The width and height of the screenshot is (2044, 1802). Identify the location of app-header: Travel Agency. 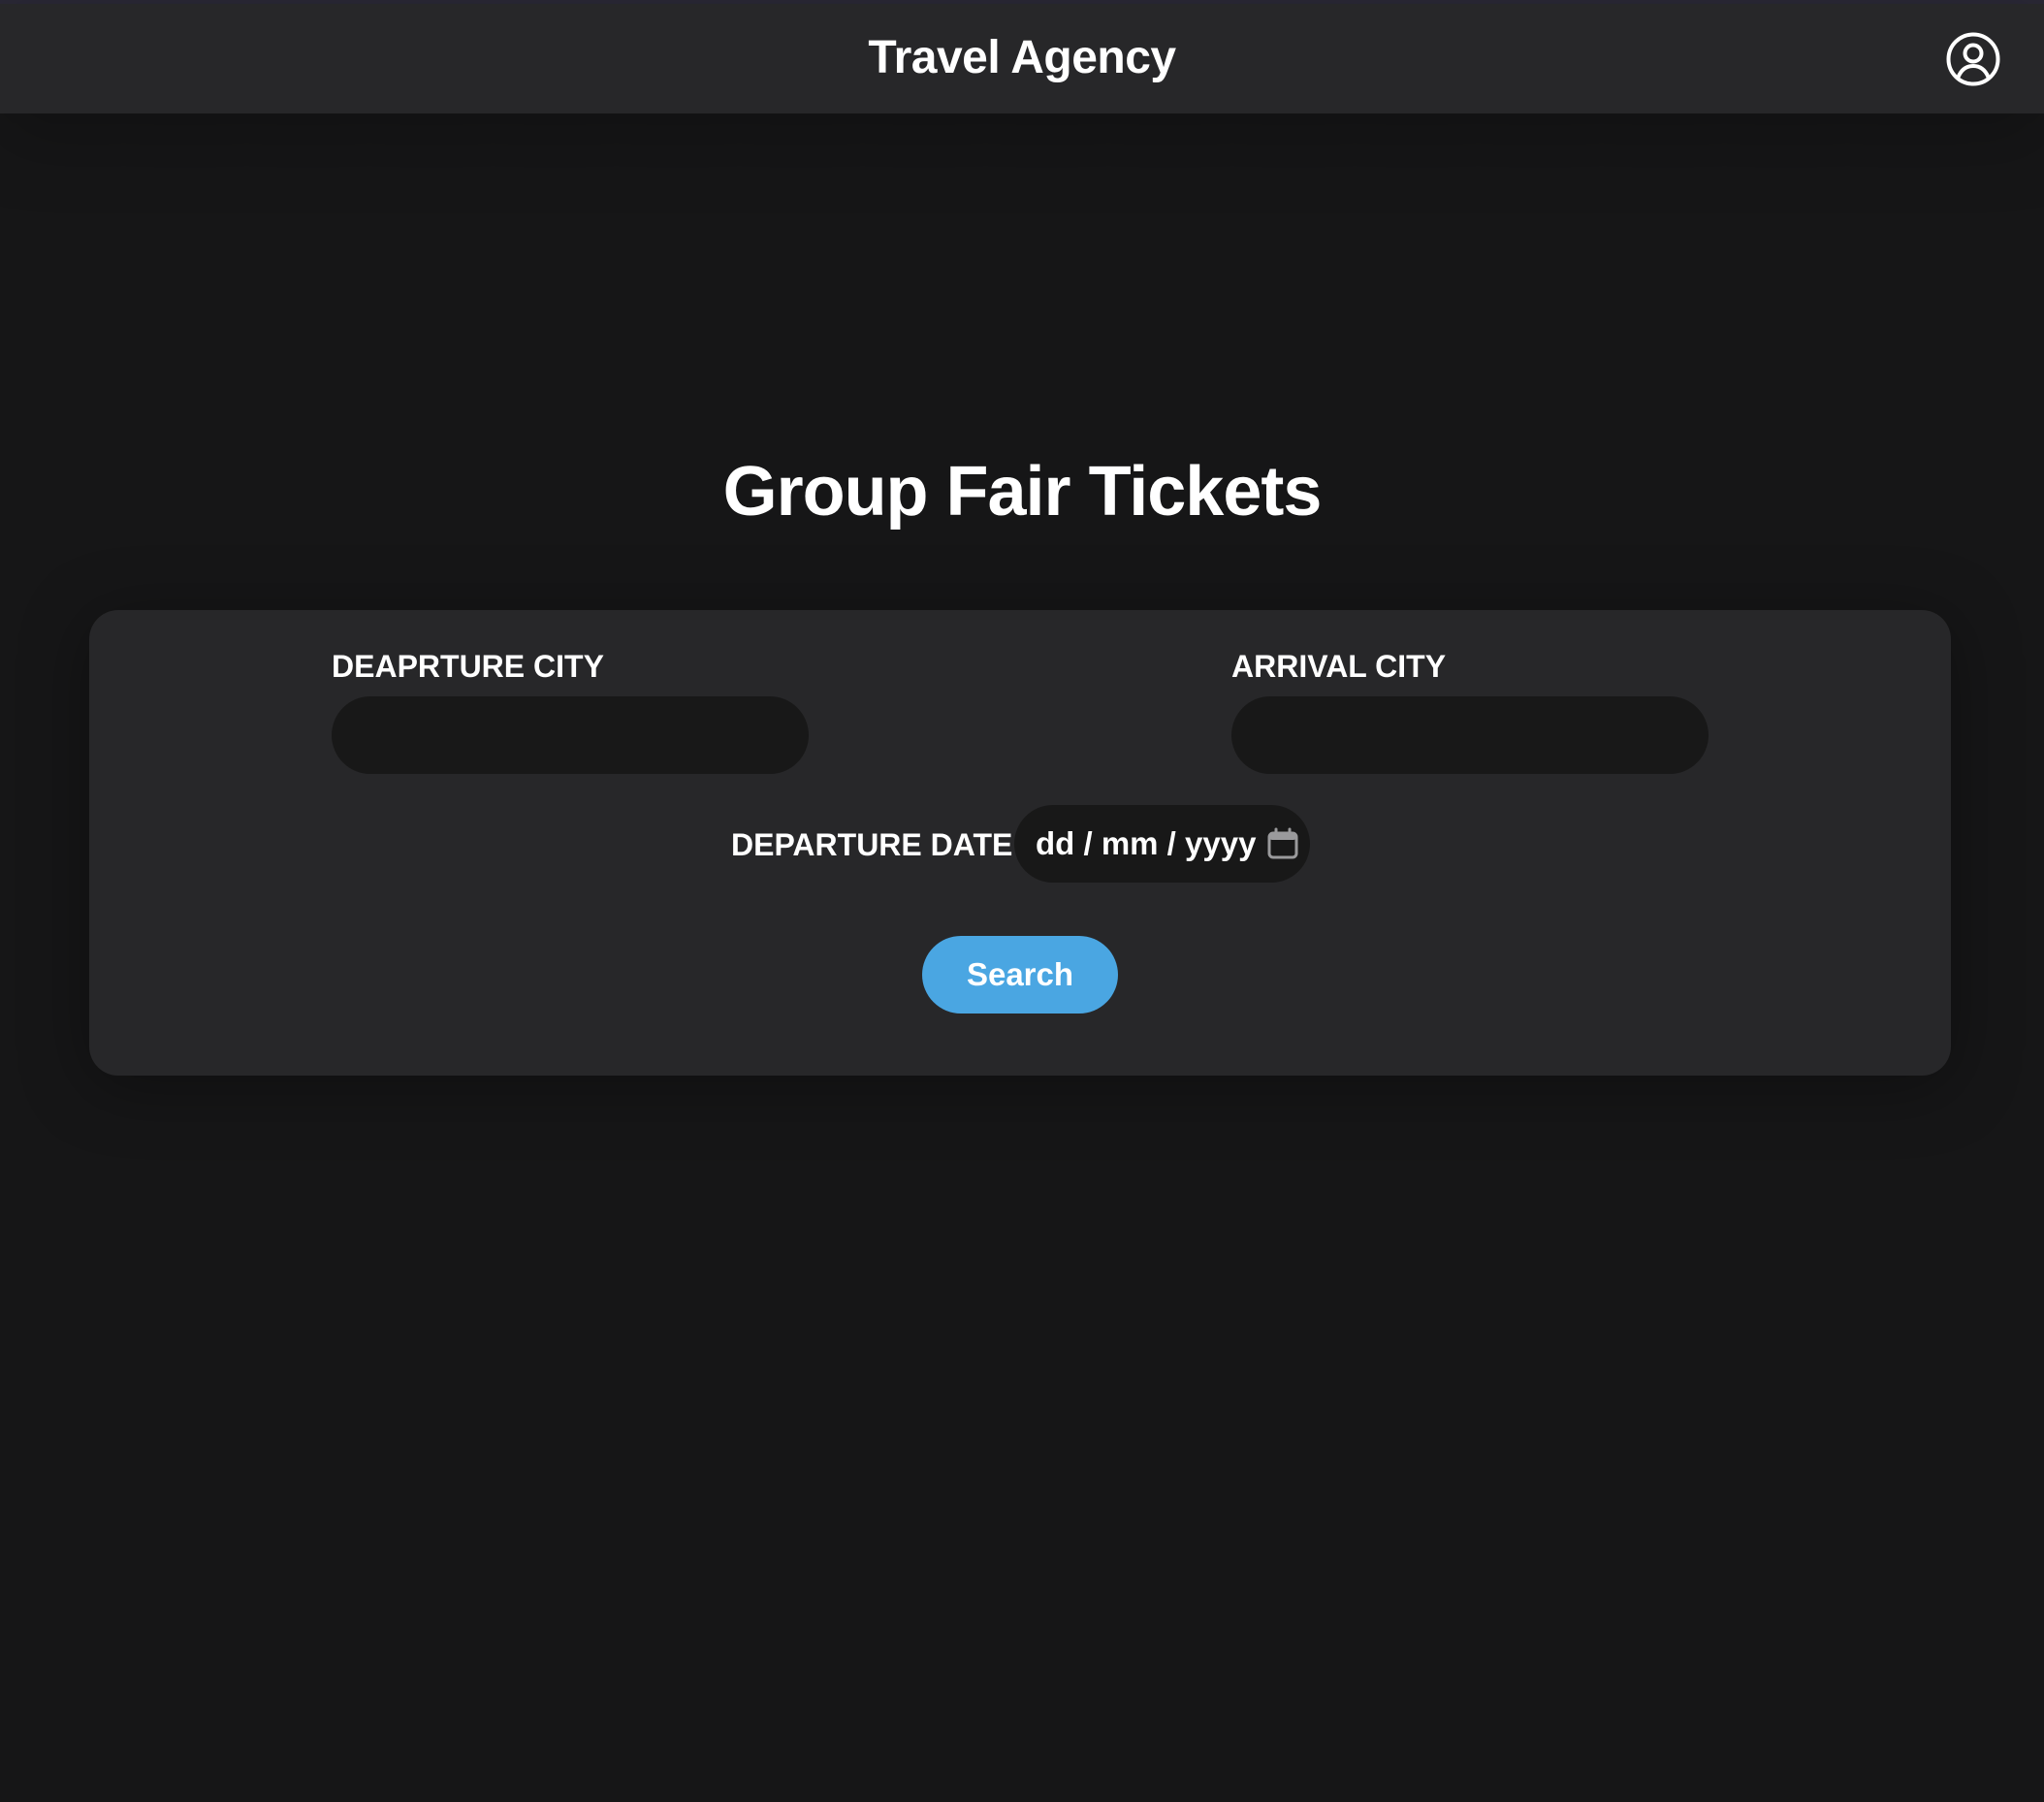
(1022, 58).